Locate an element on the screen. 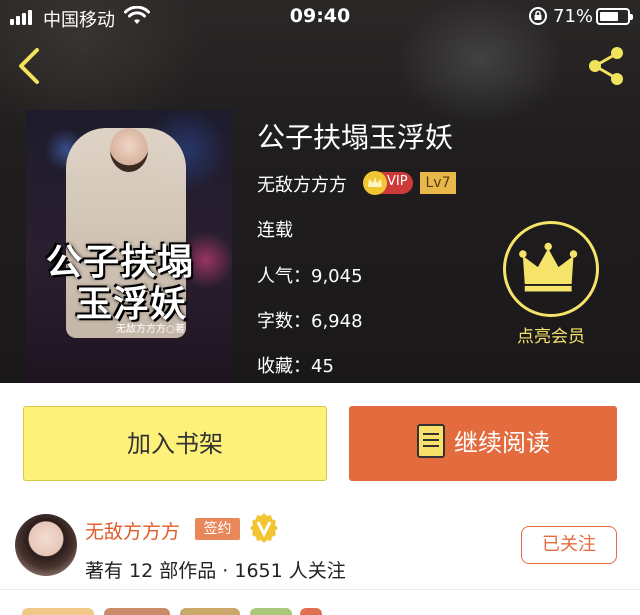 The height and width of the screenshot is (615, 640). signed-badge: 签约 is located at coordinates (217, 529).